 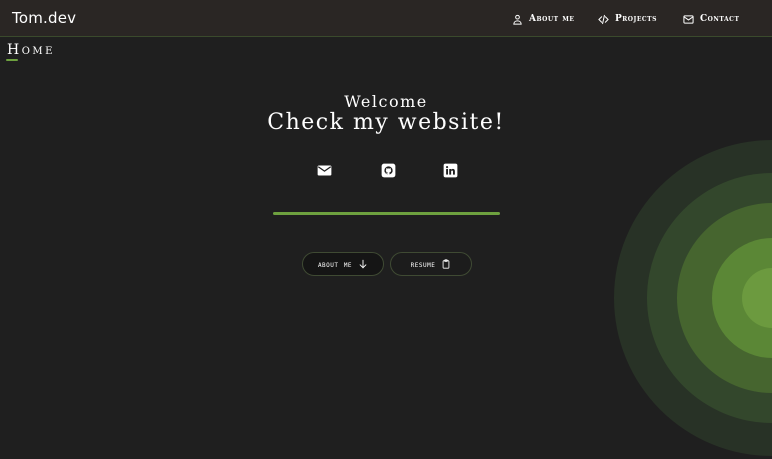 I want to click on user-icon, so click(x=517, y=19).